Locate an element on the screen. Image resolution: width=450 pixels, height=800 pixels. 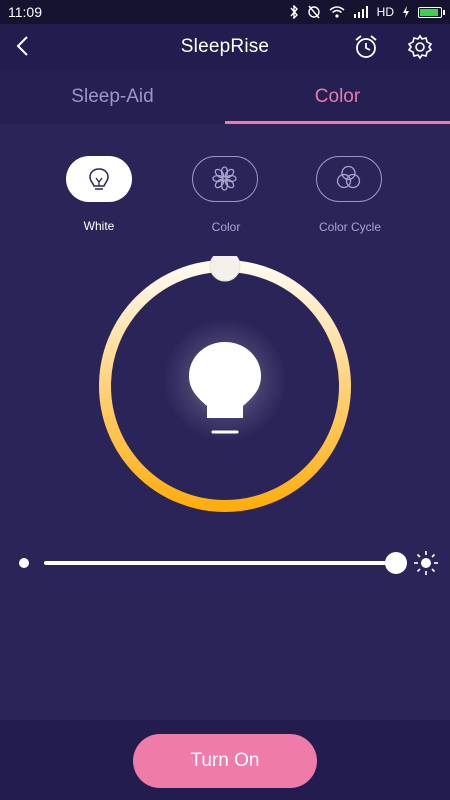
status-time: 11:09 is located at coordinates (25, 12).